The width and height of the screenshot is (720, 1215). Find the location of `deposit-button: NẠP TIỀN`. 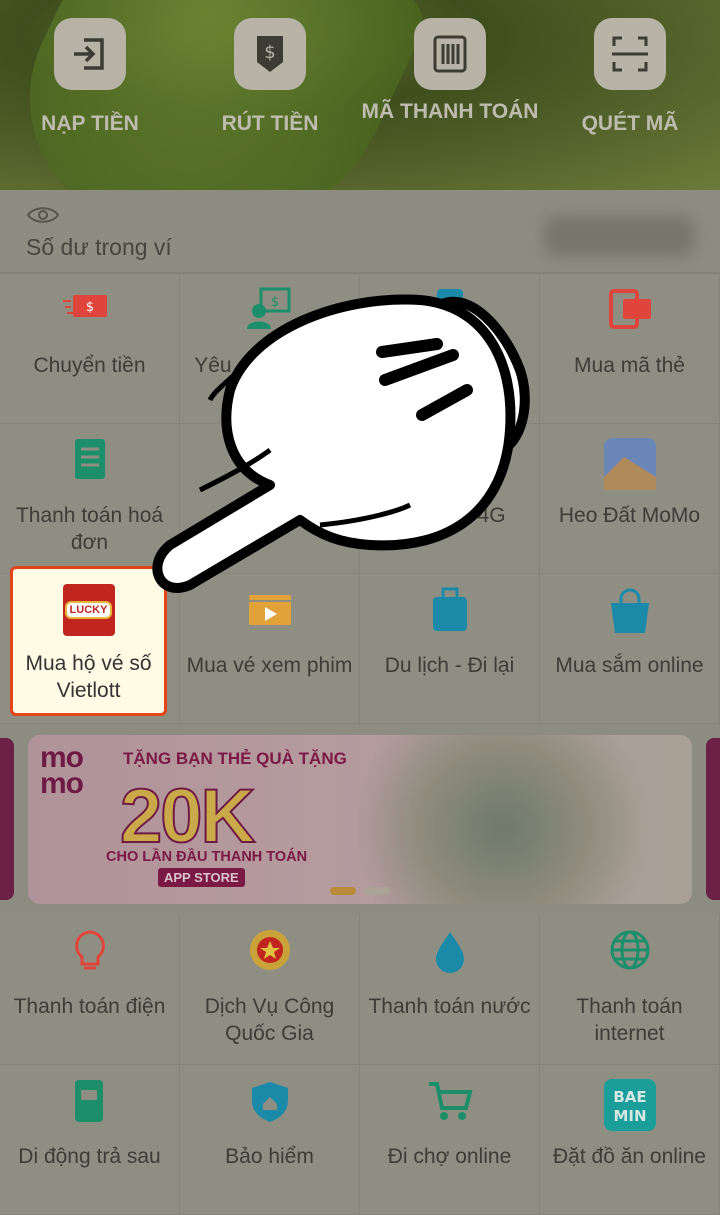

deposit-button: NẠP TIỀN is located at coordinates (90, 77).